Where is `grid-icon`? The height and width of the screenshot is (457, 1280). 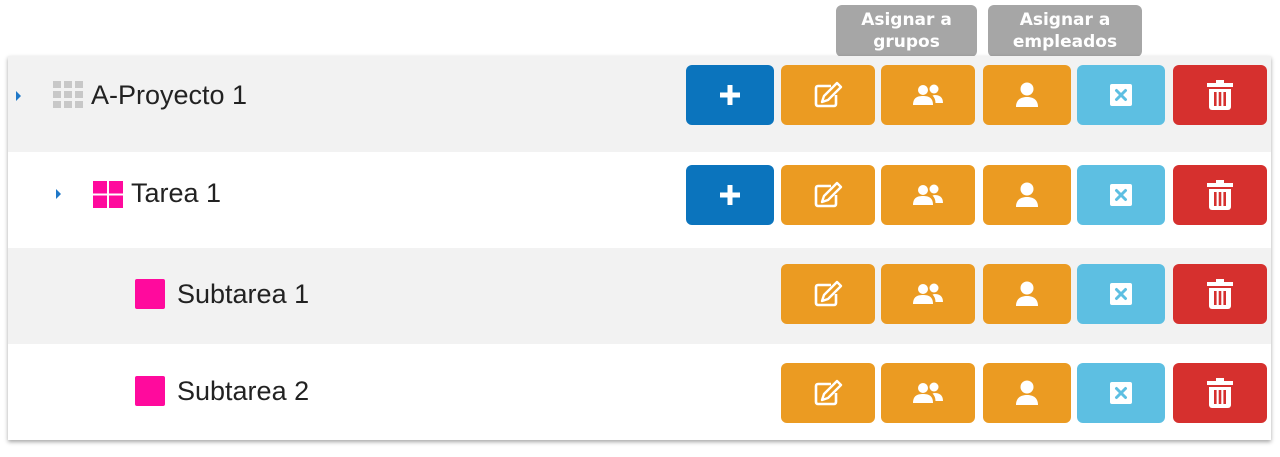 grid-icon is located at coordinates (68, 94).